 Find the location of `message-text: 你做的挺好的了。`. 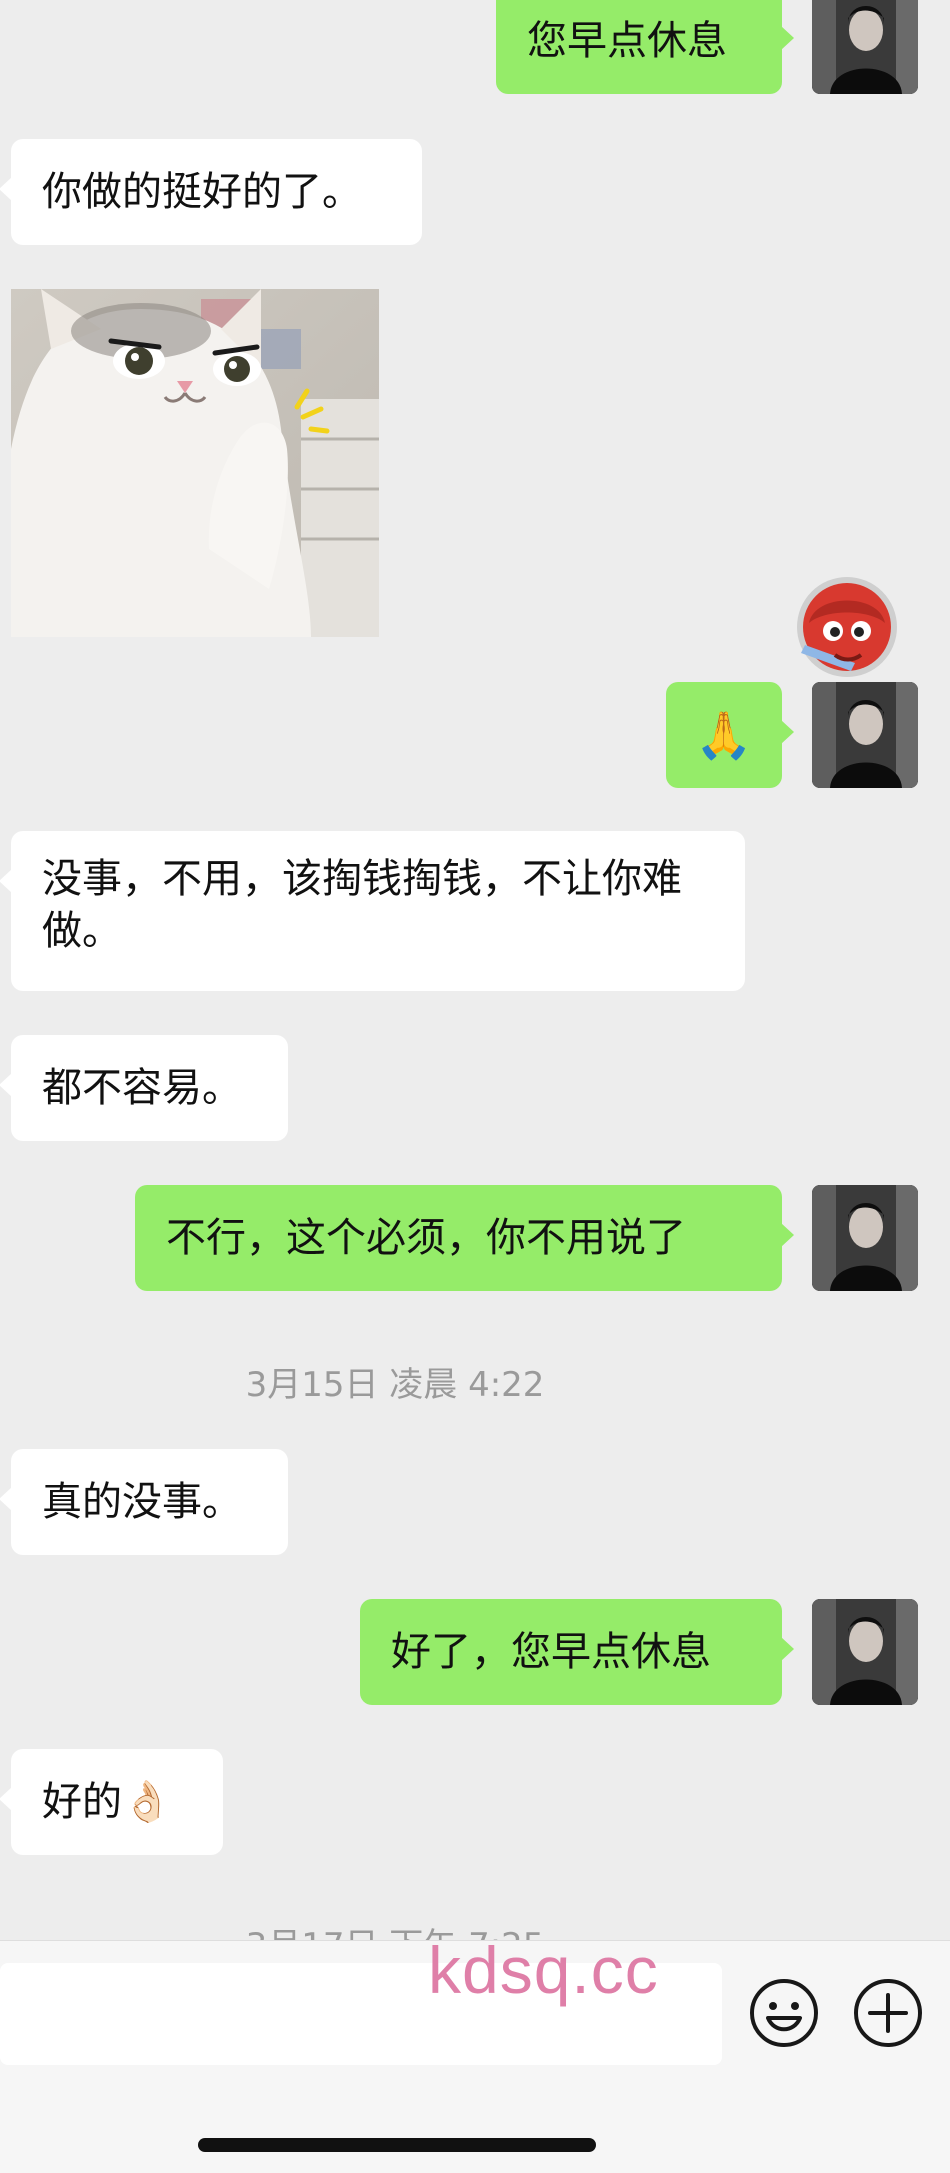

message-text: 你做的挺好的了。 is located at coordinates (202, 192).